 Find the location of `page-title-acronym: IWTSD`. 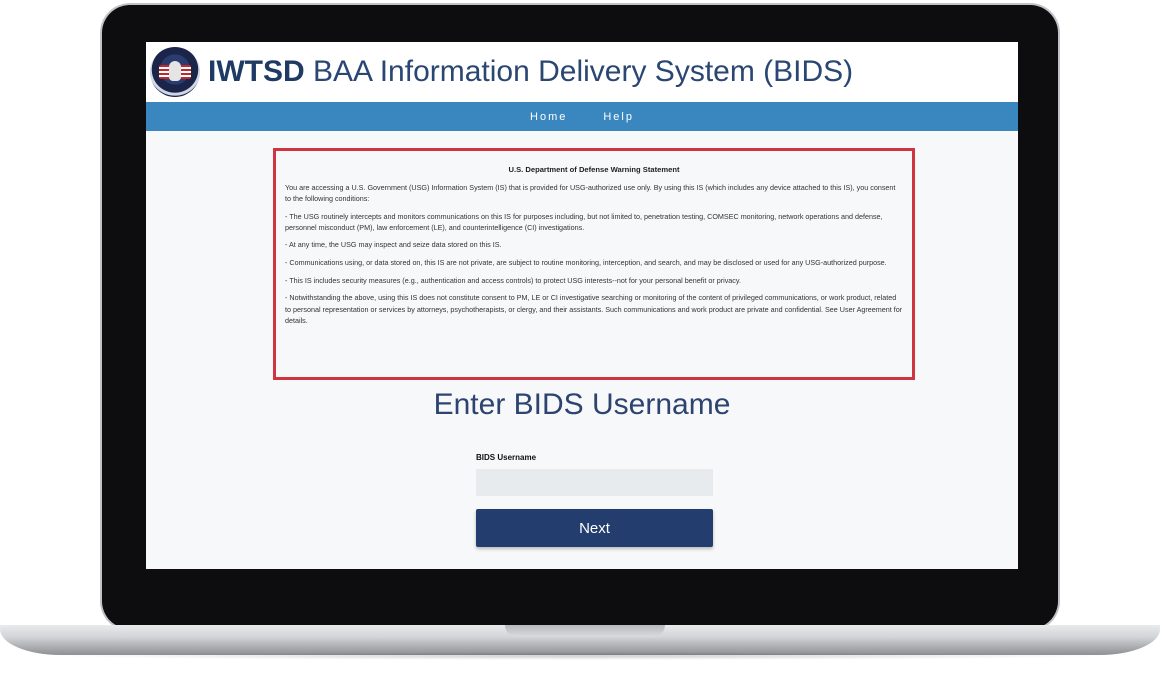

page-title-acronym: IWTSD is located at coordinates (256, 71).